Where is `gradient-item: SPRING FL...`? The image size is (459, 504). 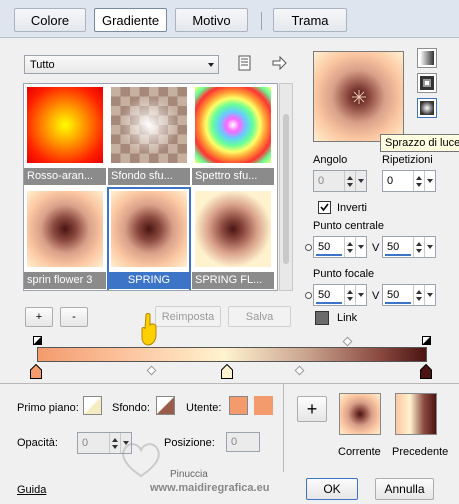 gradient-item: SPRING FL... is located at coordinates (233, 239).